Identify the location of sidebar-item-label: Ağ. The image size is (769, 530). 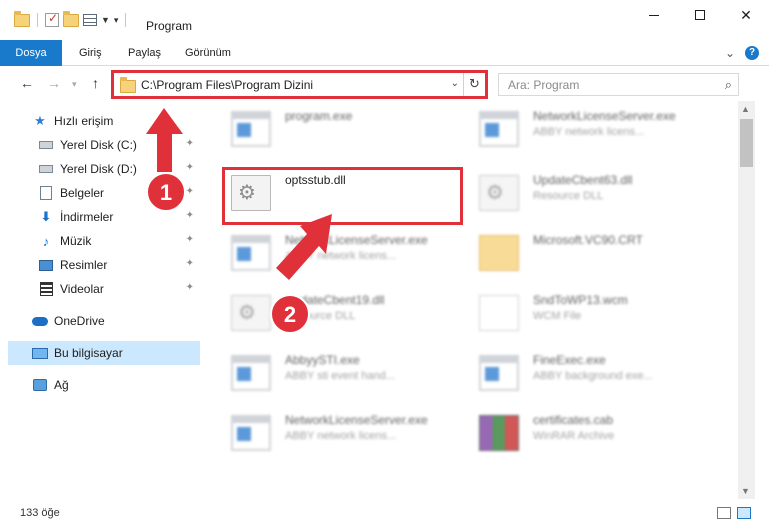
(61, 385).